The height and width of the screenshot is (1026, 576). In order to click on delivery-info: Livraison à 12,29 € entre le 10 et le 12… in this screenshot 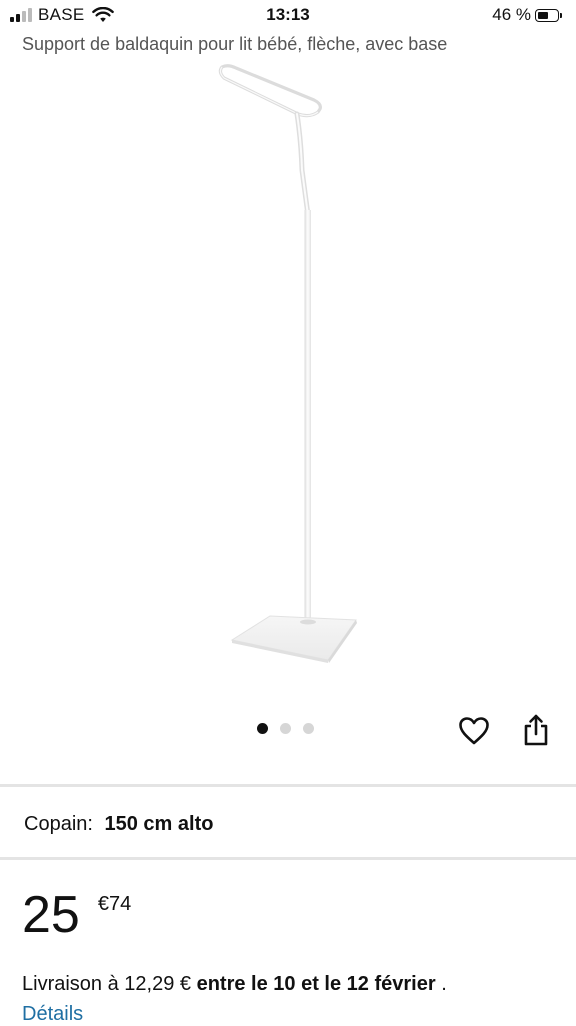, I will do `click(234, 984)`.